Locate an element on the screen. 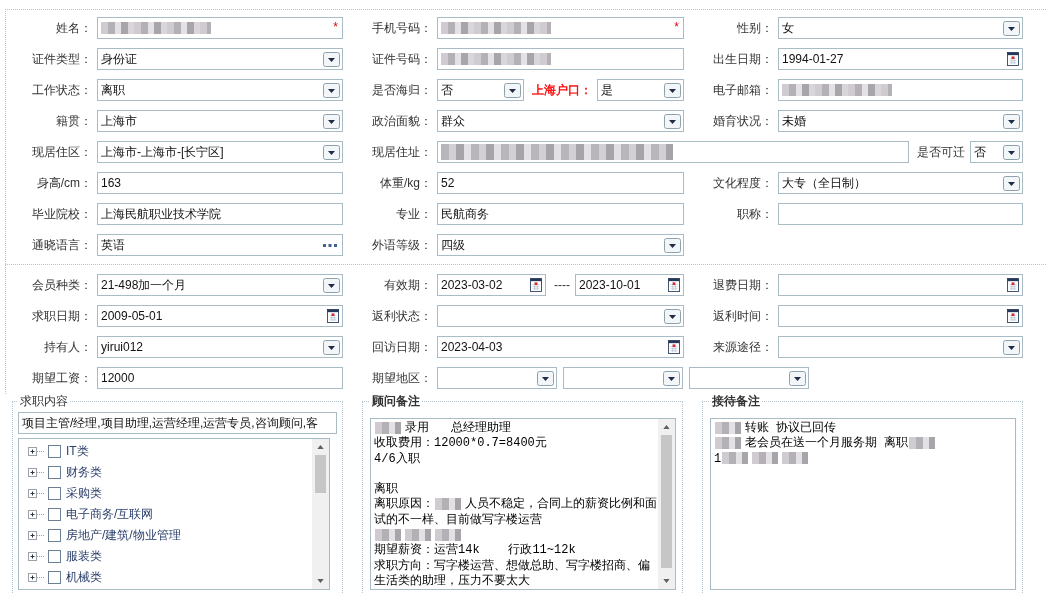  dropdown: 21-498加一个月 is located at coordinates (220, 285).